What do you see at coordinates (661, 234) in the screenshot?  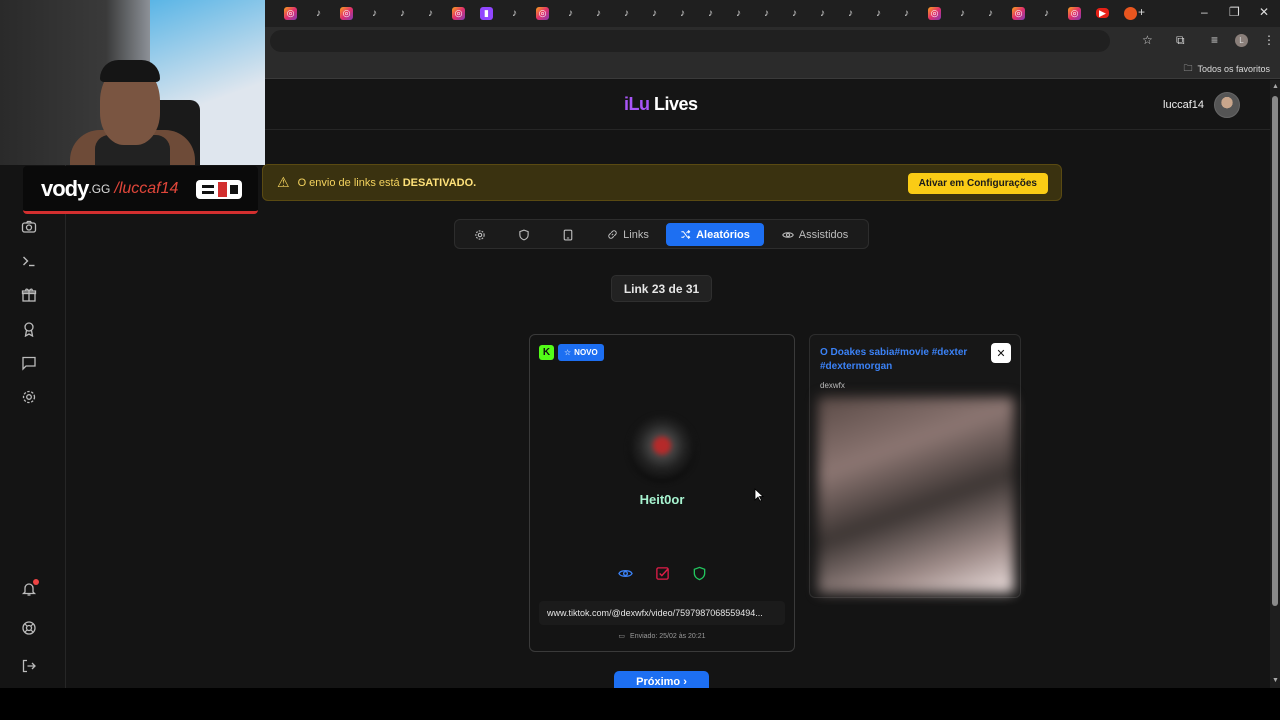 I see `section-tabs: Links Aleatórios Assistidos` at bounding box center [661, 234].